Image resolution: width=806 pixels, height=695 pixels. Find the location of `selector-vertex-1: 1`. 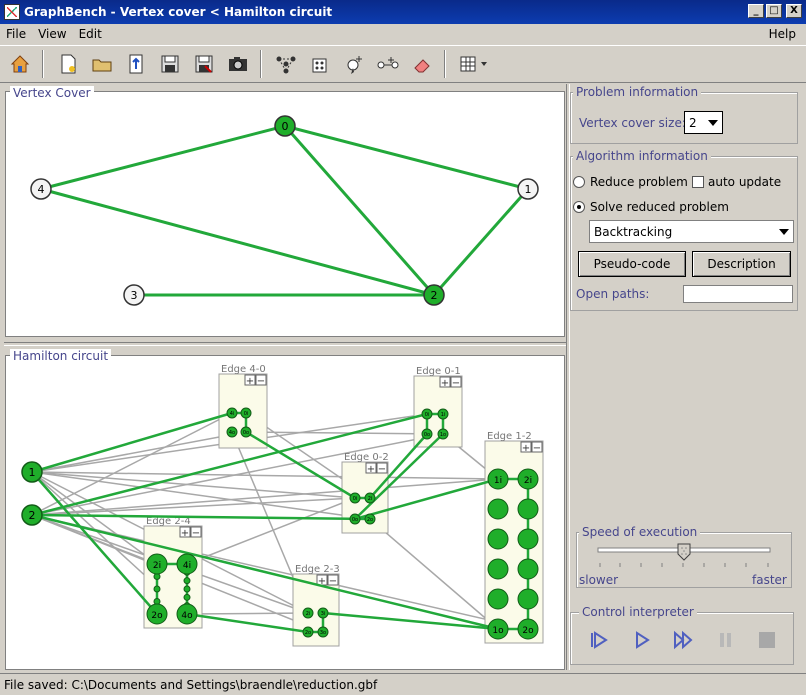

selector-vertex-1: 1 is located at coordinates (32, 472).